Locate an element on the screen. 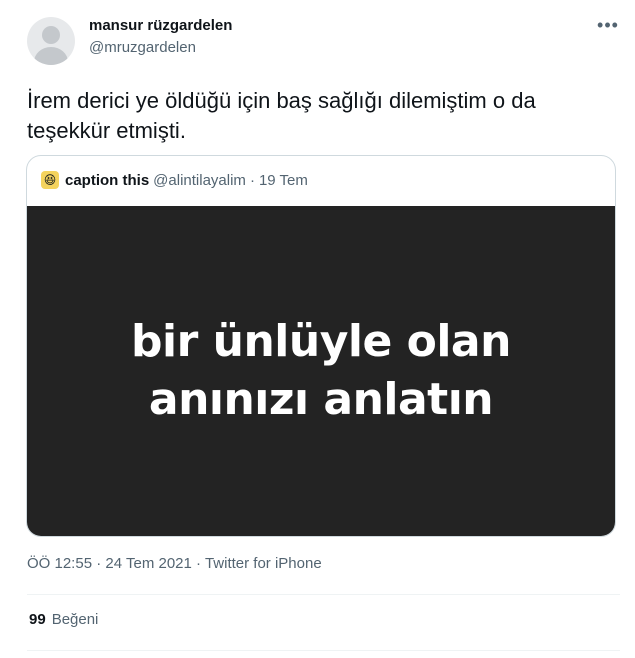 The width and height of the screenshot is (635, 658). avatar is located at coordinates (51, 41).